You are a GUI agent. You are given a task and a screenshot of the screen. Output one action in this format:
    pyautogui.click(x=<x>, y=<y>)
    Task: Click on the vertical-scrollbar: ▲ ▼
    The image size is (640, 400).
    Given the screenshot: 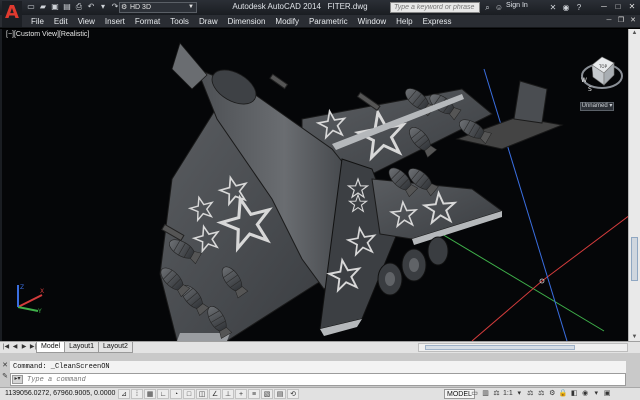 What is the action you would take?
    pyautogui.click(x=634, y=185)
    